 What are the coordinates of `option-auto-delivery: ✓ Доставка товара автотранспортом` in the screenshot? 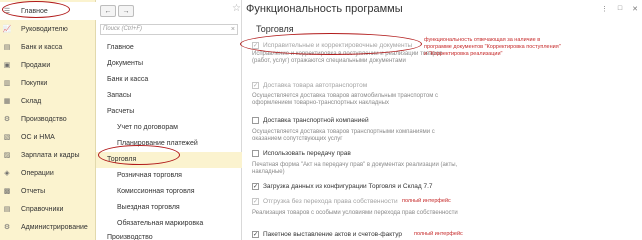 It's located at (352, 85).